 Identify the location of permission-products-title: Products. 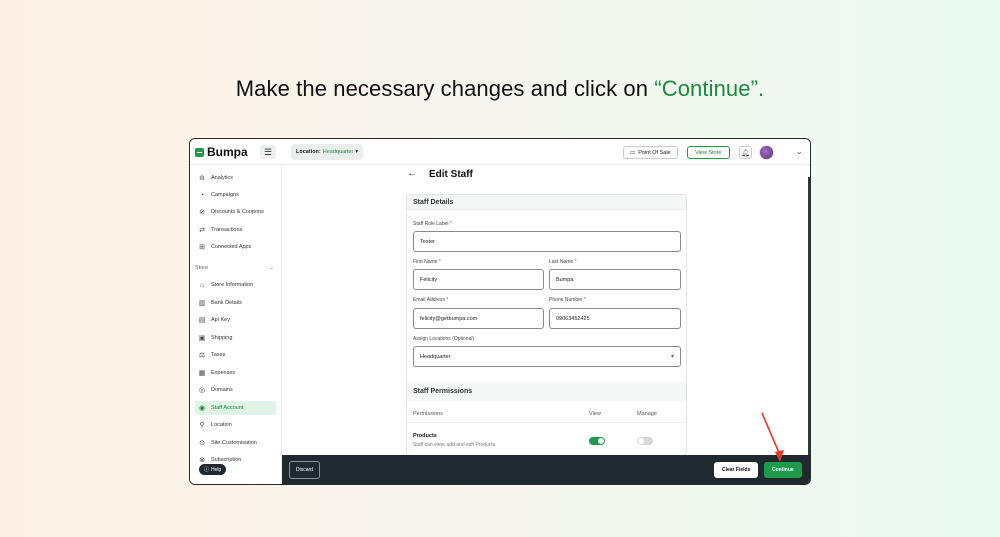
(425, 436).